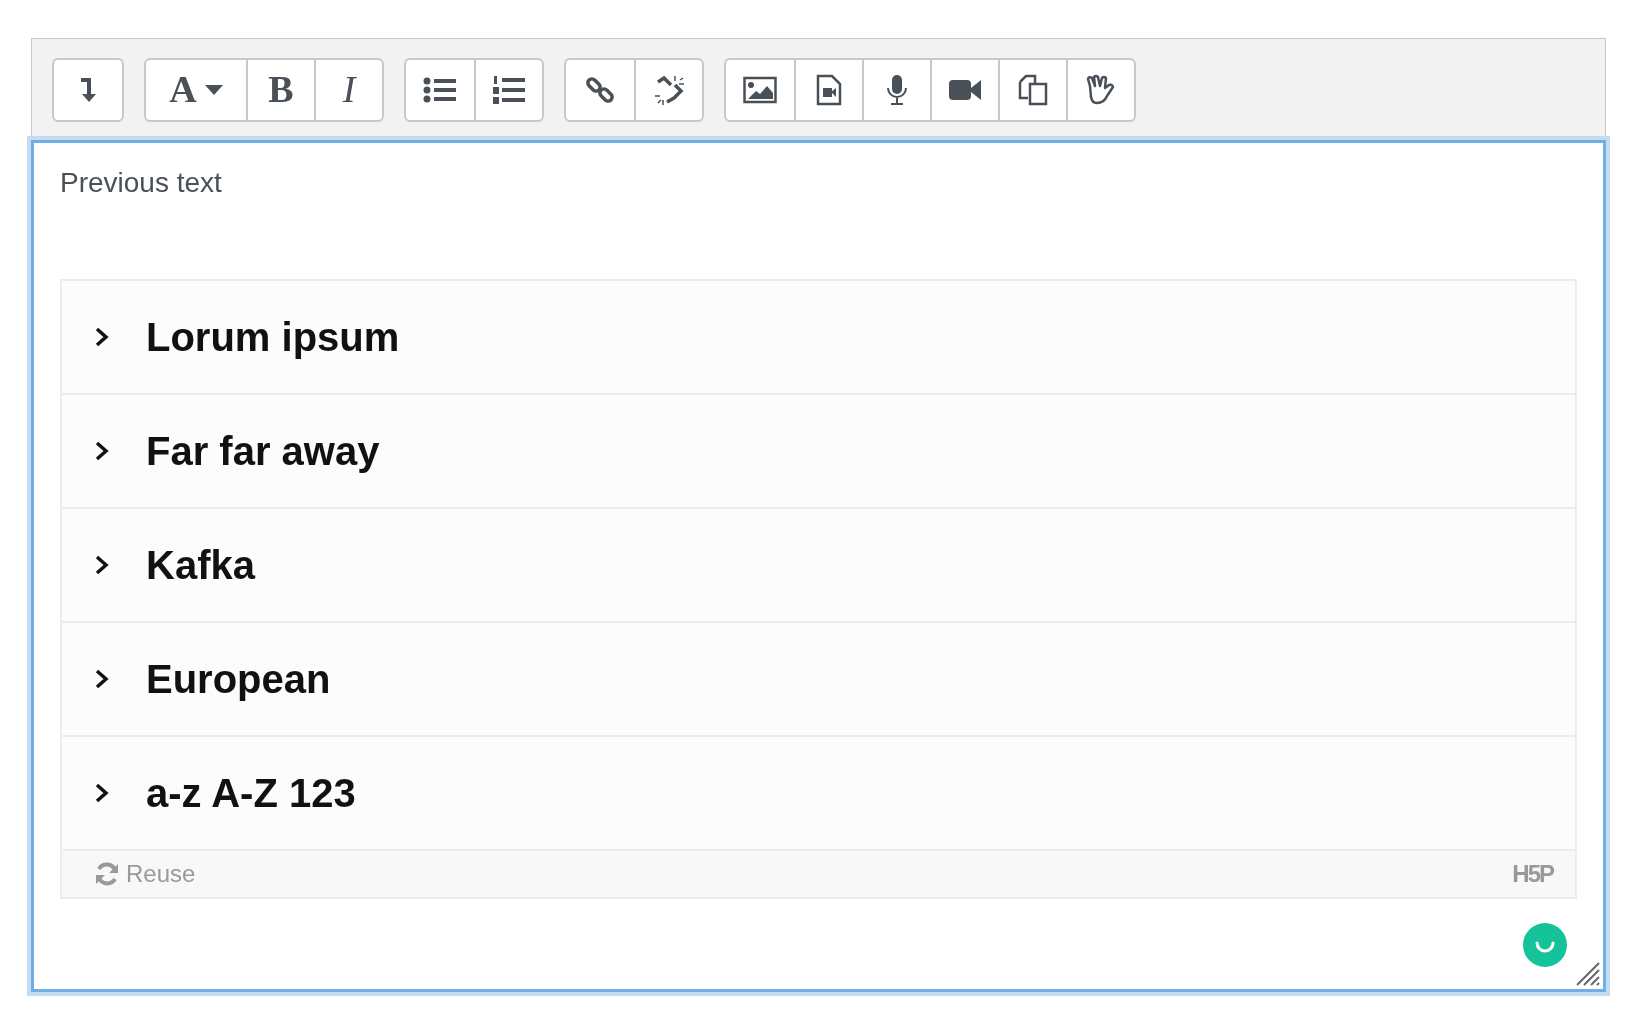 The height and width of the screenshot is (1012, 1628). What do you see at coordinates (965, 89) in the screenshot?
I see `video-camera-icon` at bounding box center [965, 89].